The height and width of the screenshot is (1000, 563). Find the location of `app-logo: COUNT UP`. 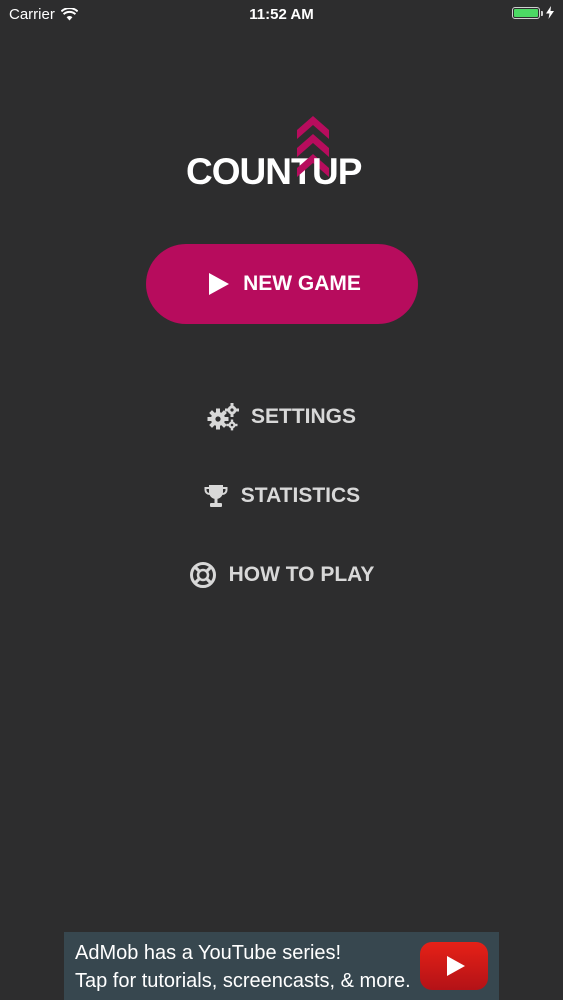

app-logo: COUNT UP is located at coordinates (282, 152).